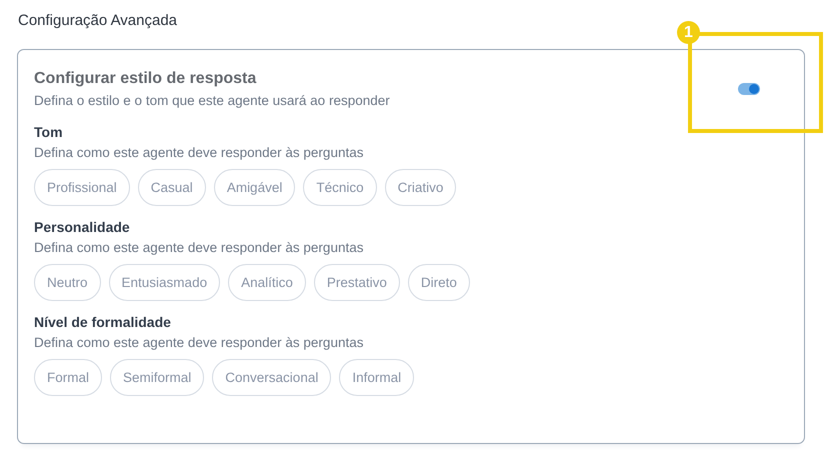 The image size is (824, 455). I want to click on option-chip: Formal, so click(68, 377).